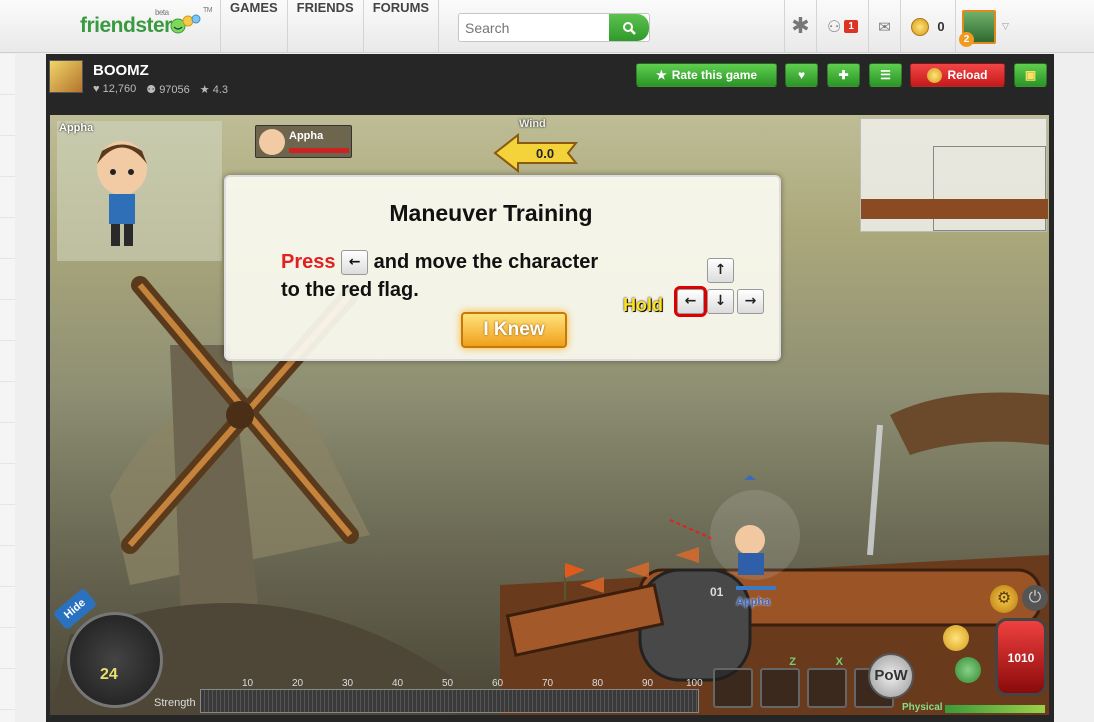 The height and width of the screenshot is (722, 1094). Describe the element at coordinates (753, 602) in the screenshot. I see `player-field-name: Appha` at that location.